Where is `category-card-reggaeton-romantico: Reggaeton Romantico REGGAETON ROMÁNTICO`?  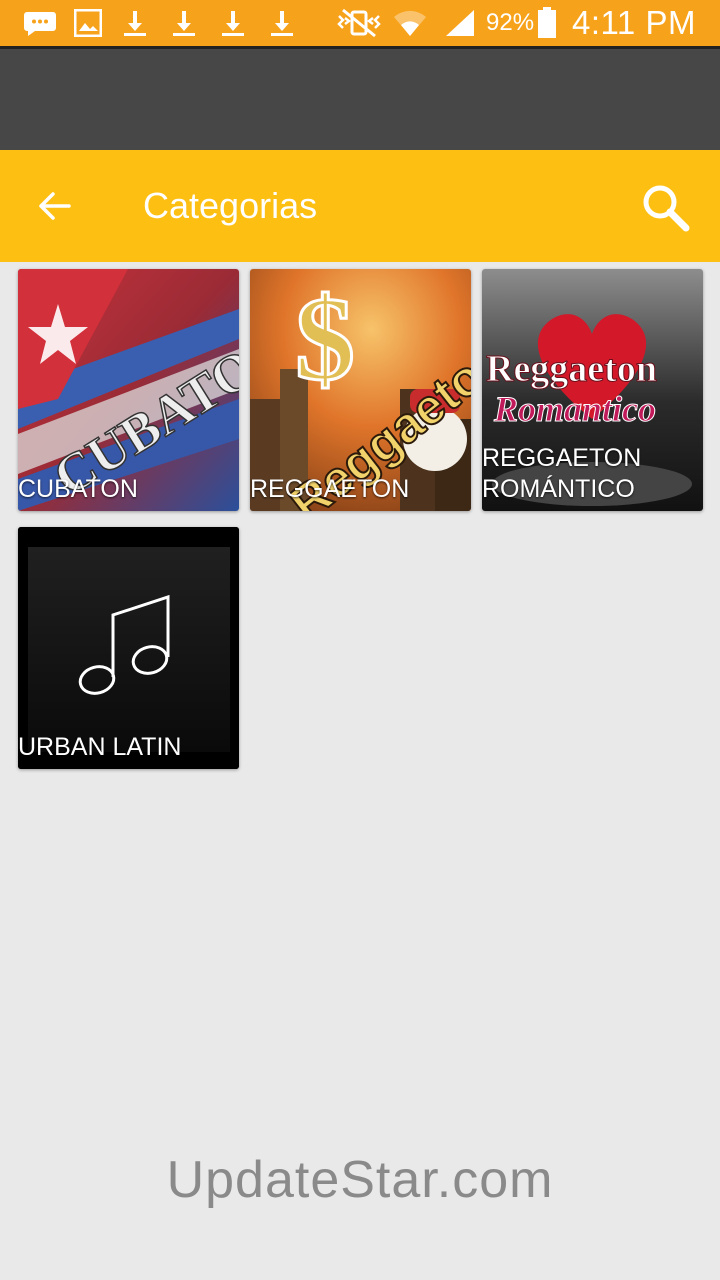
category-card-reggaeton-romantico: Reggaeton Romantico REGGAETON ROMÁNTICO is located at coordinates (592, 390).